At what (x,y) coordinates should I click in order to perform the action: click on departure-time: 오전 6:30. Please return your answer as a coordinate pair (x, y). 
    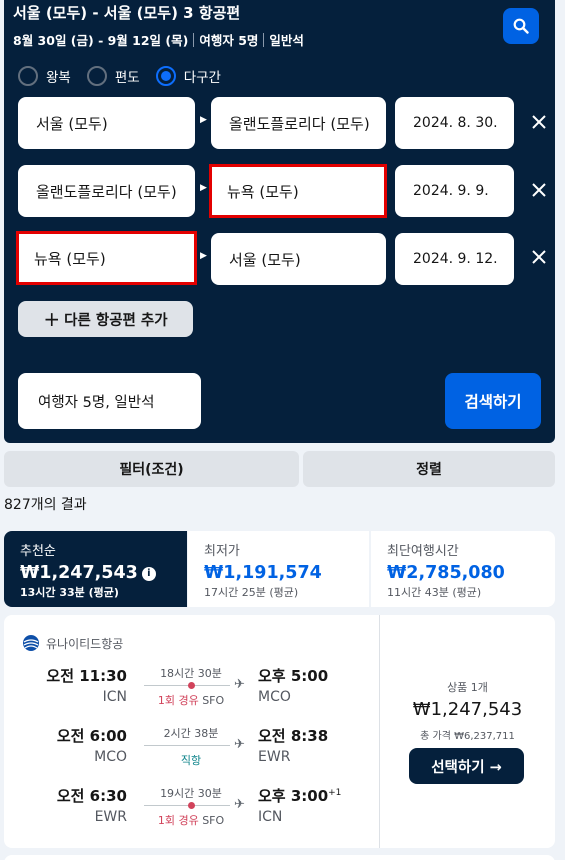
    Looking at the image, I should click on (91, 796).